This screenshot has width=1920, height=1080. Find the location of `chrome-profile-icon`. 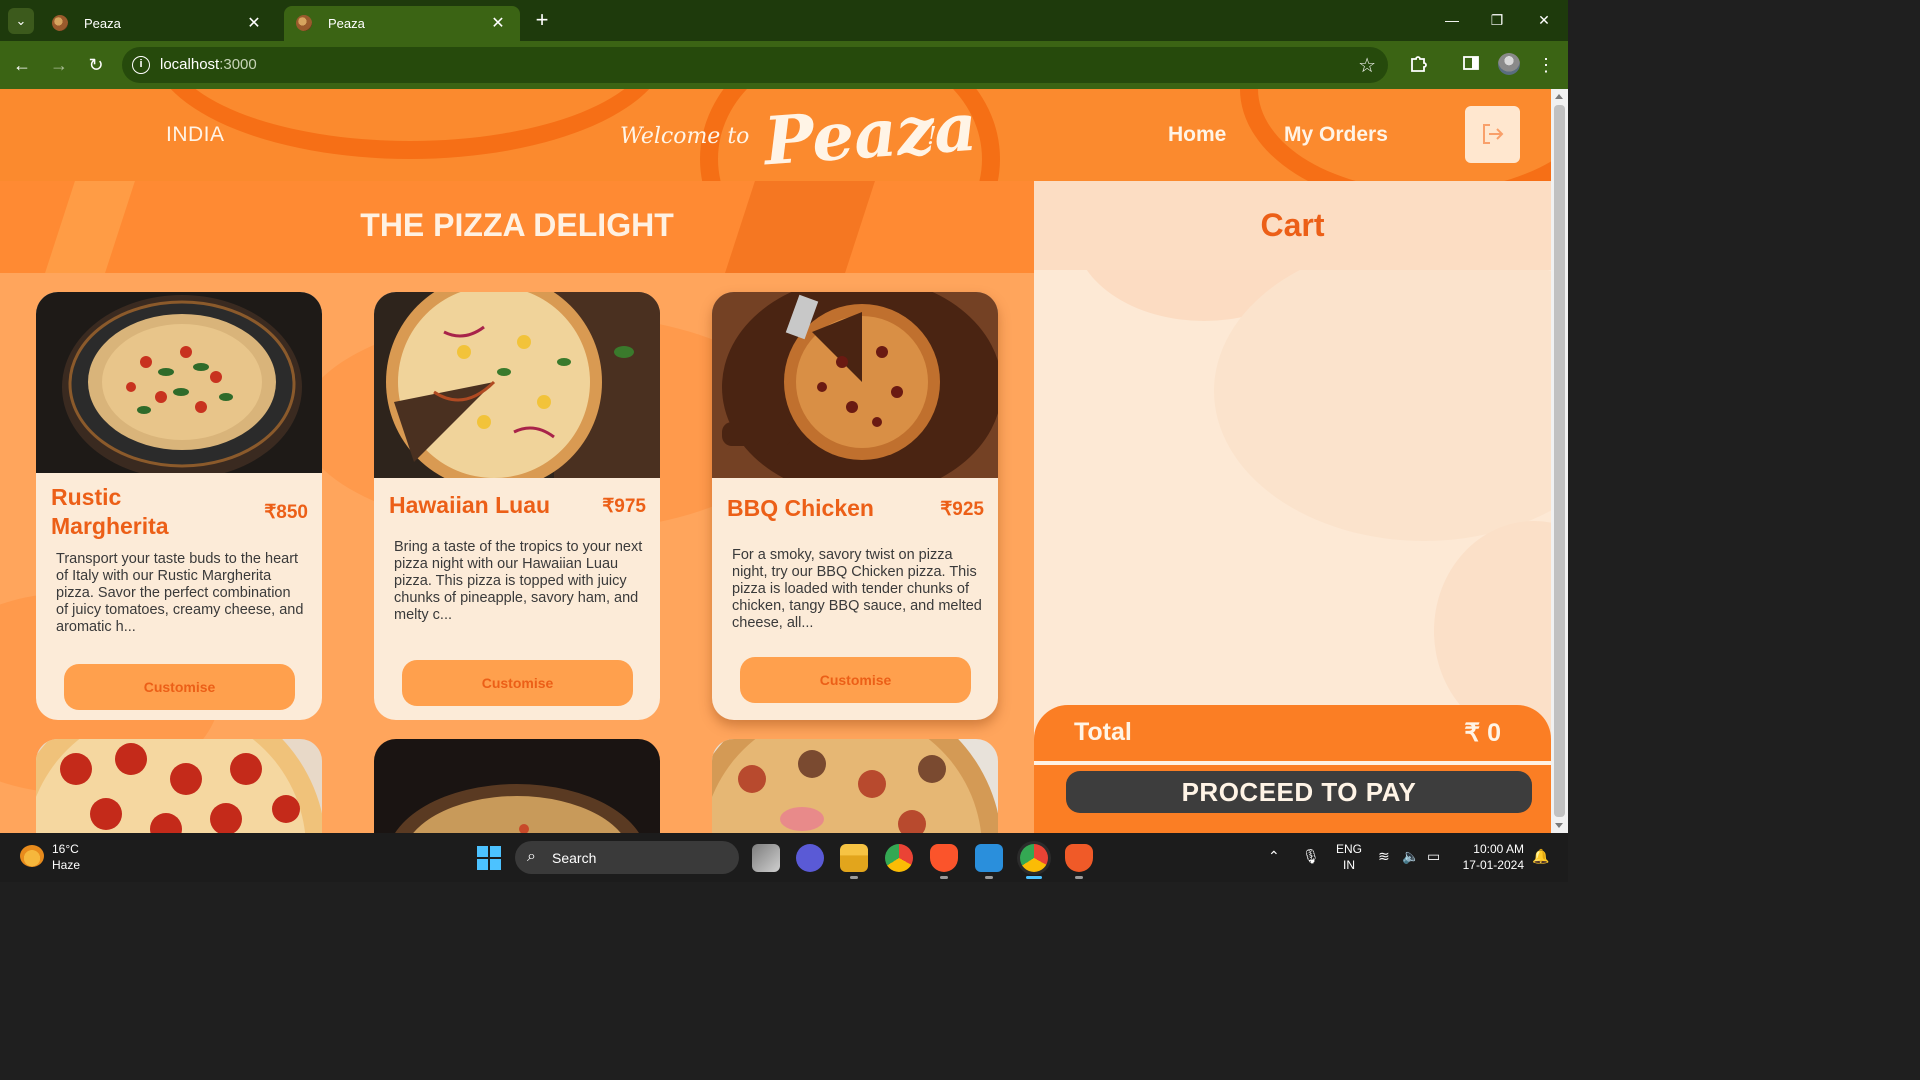

chrome-profile-icon is located at coordinates (1034, 858).